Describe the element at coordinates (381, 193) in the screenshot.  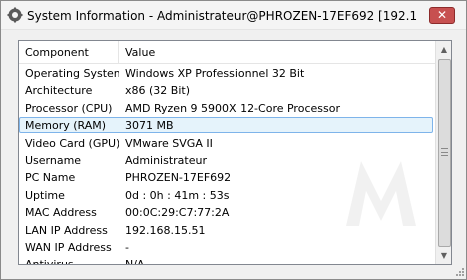
I see `watermark-logo` at that location.